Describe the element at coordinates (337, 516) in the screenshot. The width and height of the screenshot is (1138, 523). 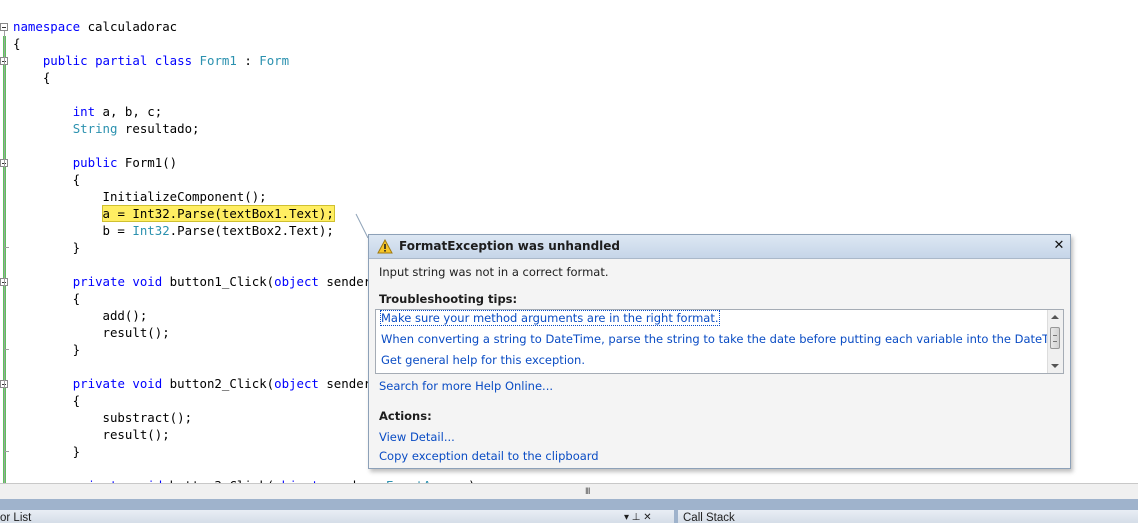
I see `error-list-tab: or List ▾ ⊥ ✕` at that location.